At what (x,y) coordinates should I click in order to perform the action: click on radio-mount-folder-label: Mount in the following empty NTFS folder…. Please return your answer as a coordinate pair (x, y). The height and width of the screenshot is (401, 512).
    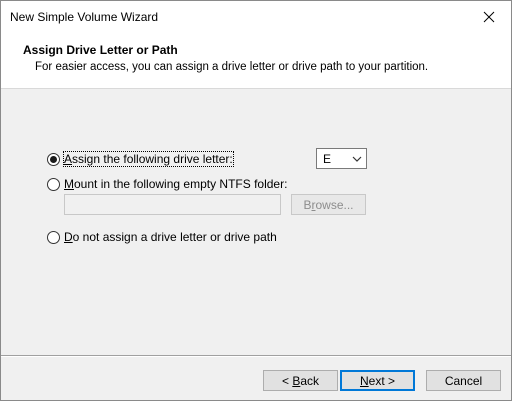
    Looking at the image, I should click on (175, 184).